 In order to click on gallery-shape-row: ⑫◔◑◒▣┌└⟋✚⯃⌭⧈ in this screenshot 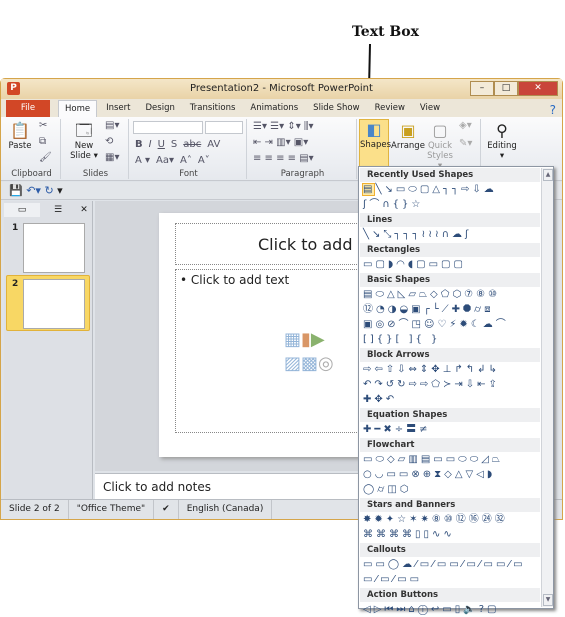, I will do `click(451, 309)`.